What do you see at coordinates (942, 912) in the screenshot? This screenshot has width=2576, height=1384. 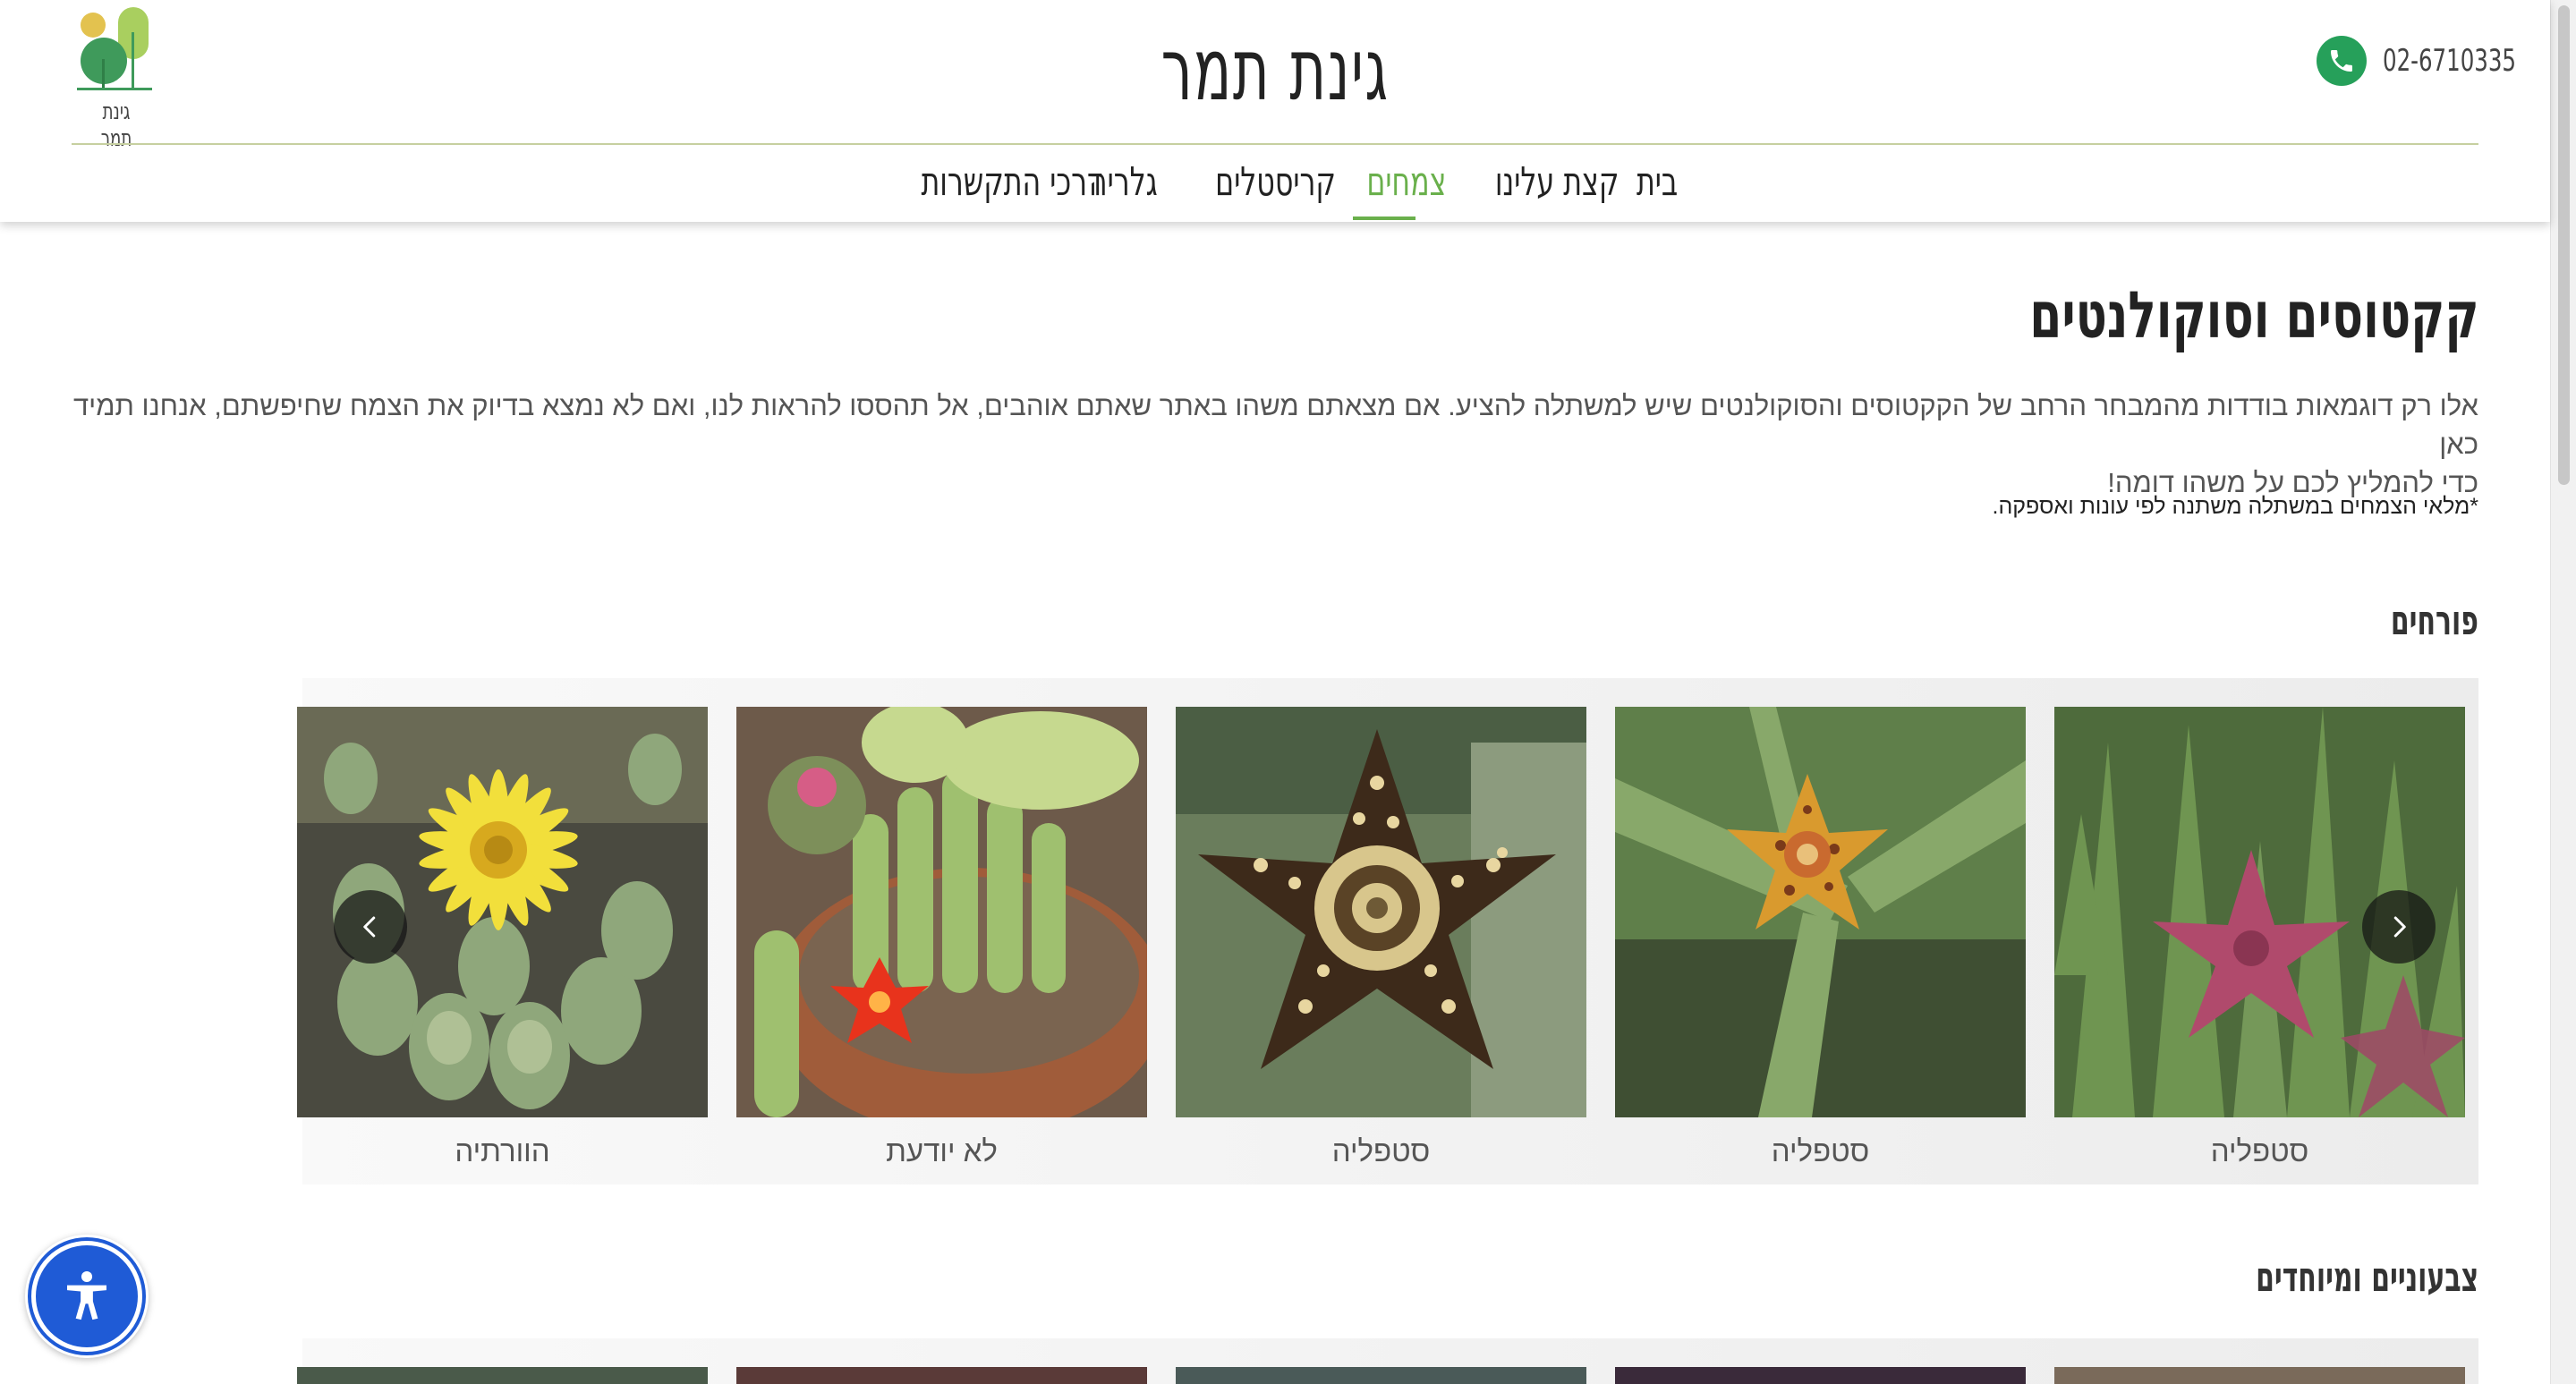 I see `plant-photo-cactus-red-flower` at bounding box center [942, 912].